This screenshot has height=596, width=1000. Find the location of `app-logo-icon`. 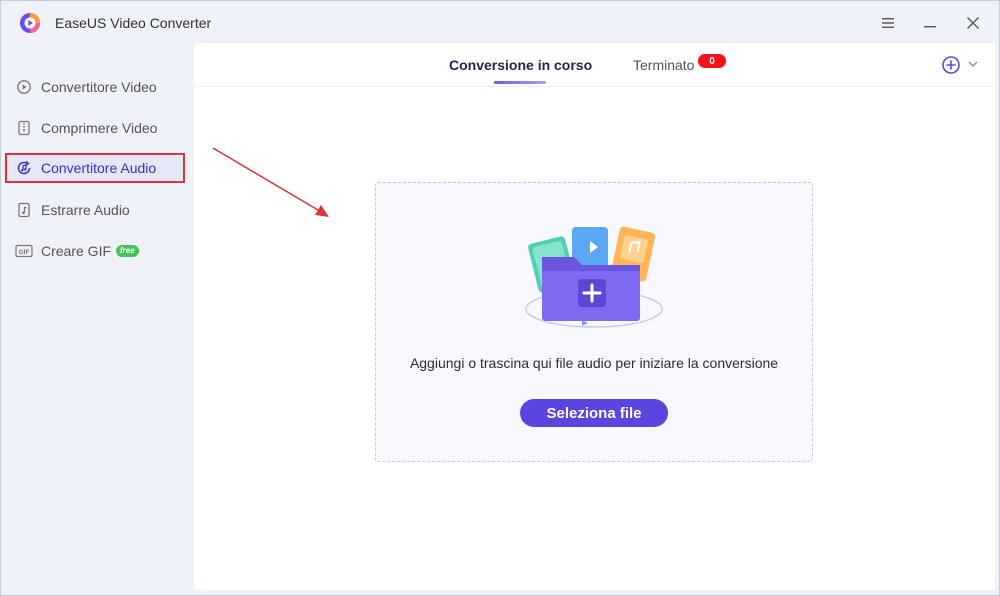

app-logo-icon is located at coordinates (30, 23).